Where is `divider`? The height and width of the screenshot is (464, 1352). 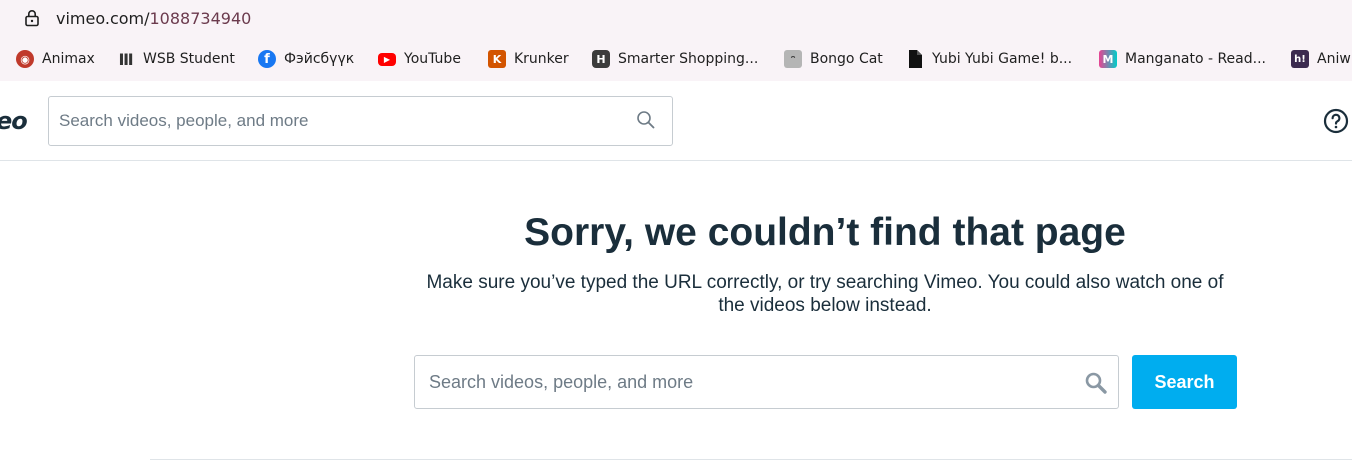
divider is located at coordinates (751, 459).